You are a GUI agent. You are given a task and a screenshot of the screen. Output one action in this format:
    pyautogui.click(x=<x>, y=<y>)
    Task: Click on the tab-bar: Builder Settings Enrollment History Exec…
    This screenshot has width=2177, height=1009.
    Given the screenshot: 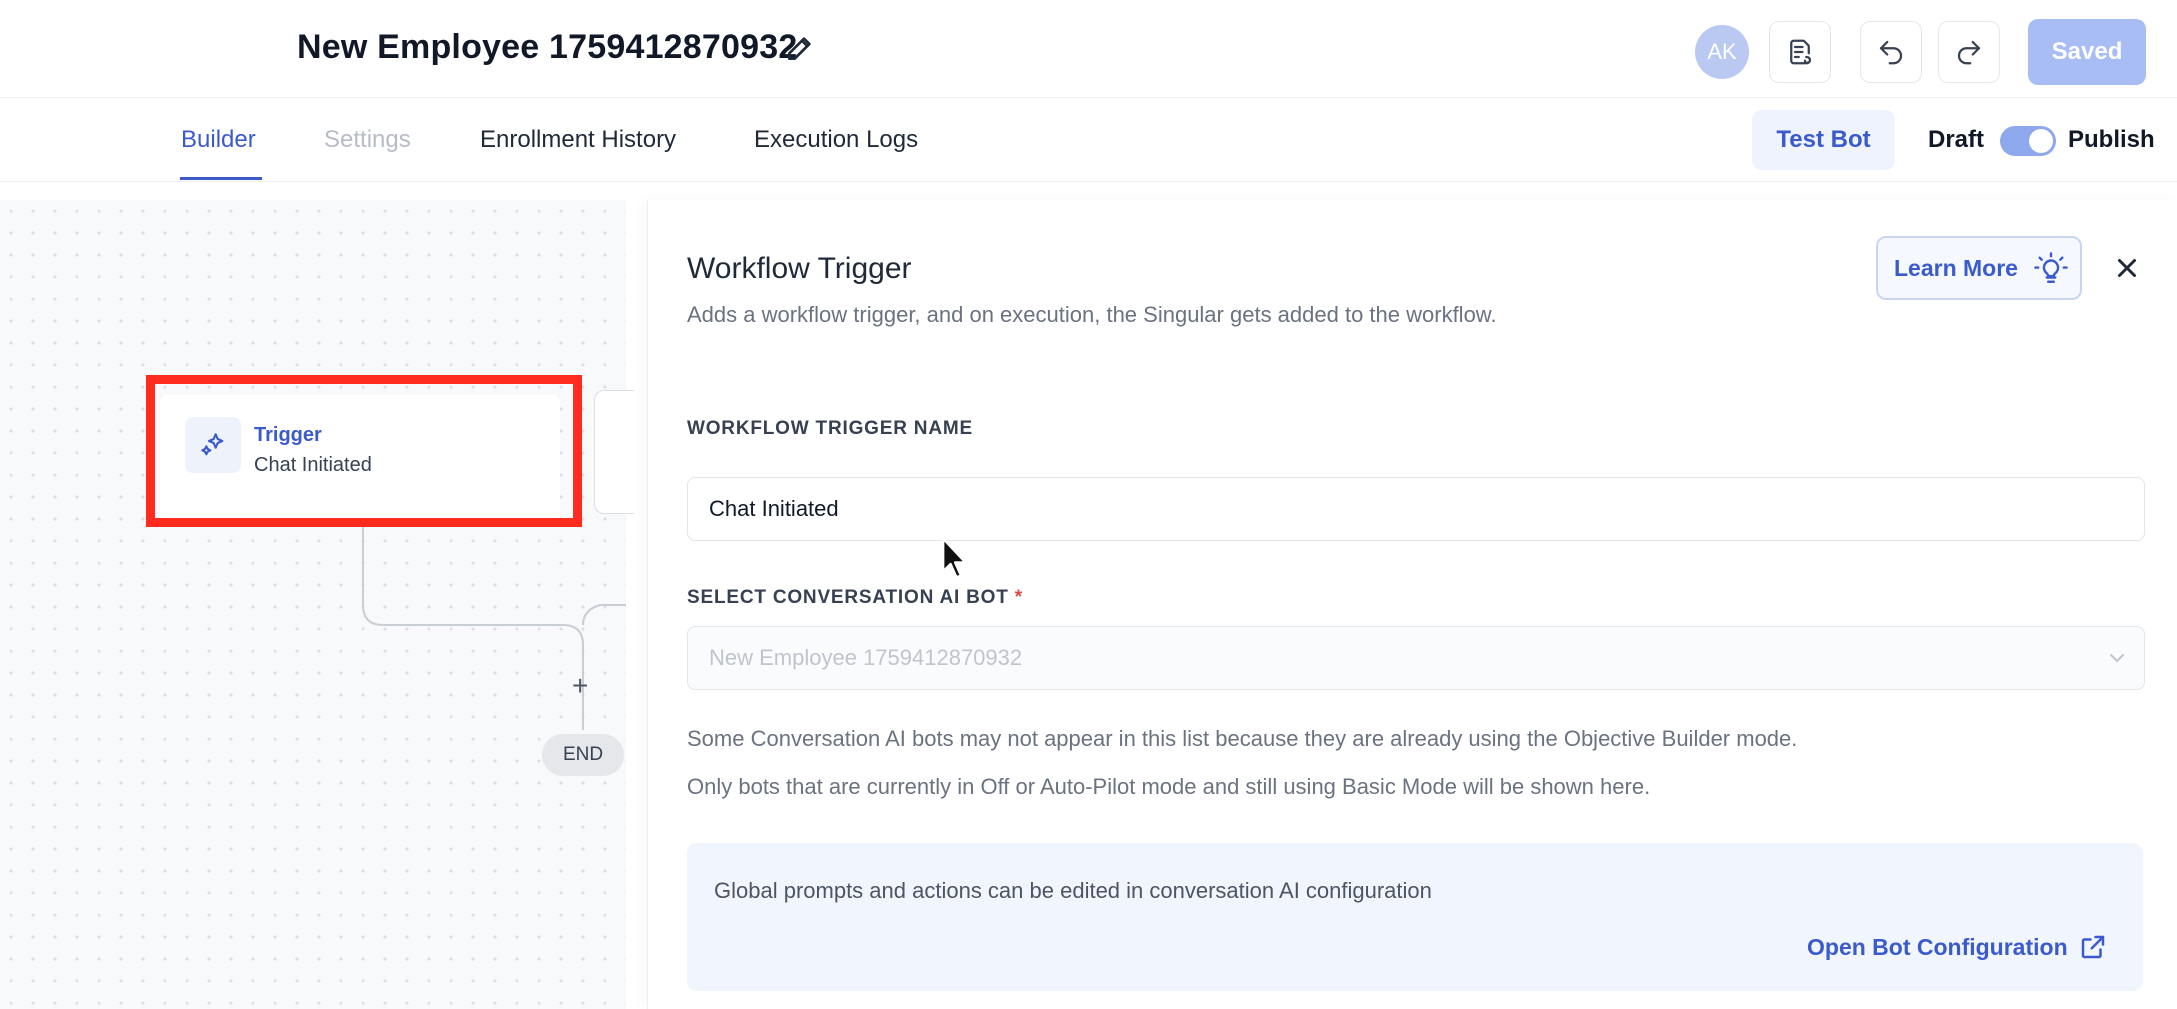 What is the action you would take?
    pyautogui.click(x=1088, y=140)
    